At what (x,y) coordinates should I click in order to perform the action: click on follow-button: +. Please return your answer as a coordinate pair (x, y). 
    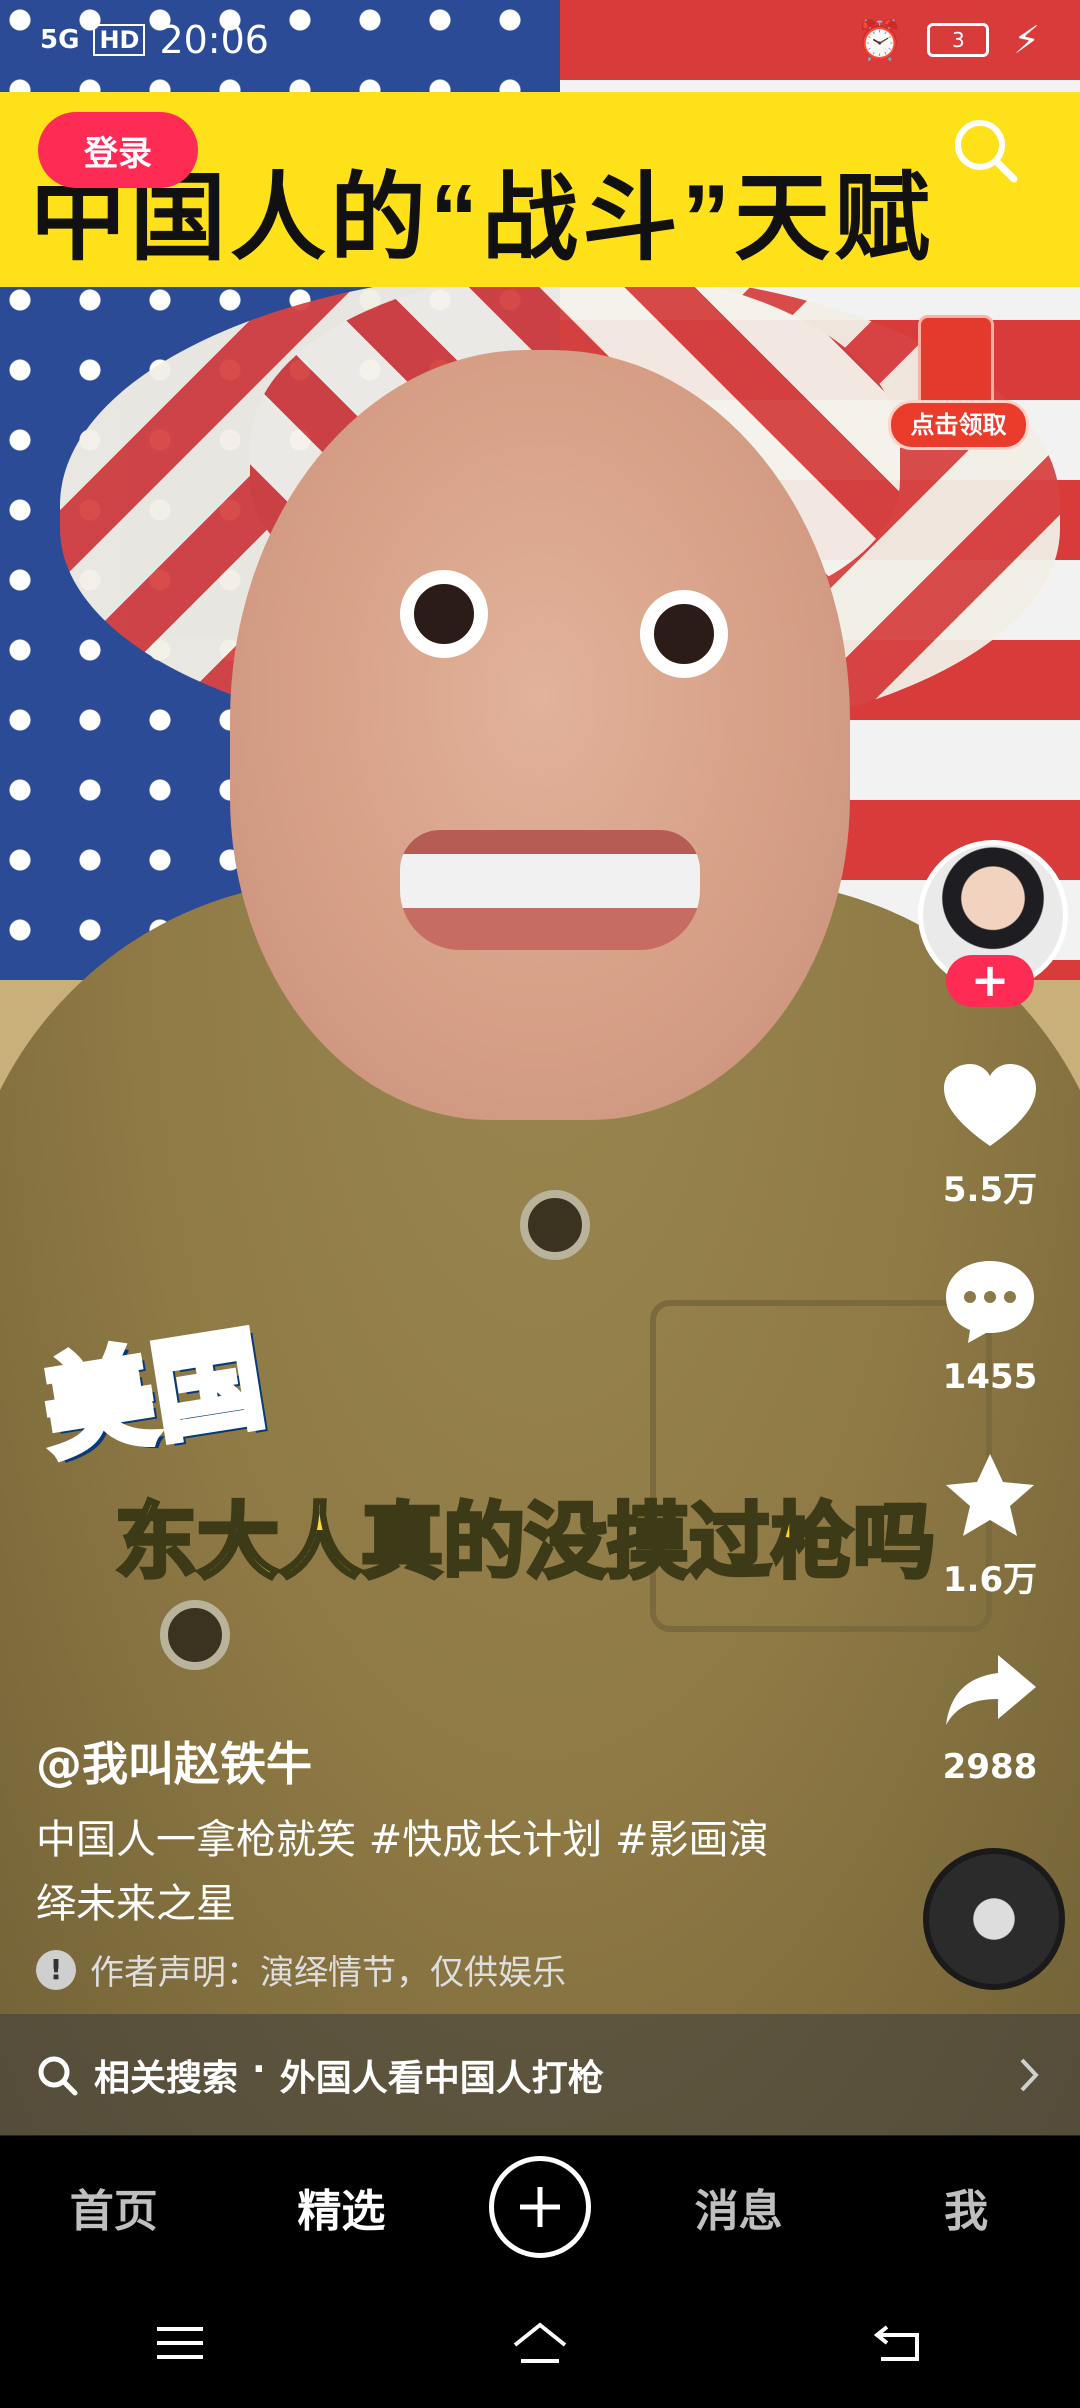
    Looking at the image, I should click on (990, 981).